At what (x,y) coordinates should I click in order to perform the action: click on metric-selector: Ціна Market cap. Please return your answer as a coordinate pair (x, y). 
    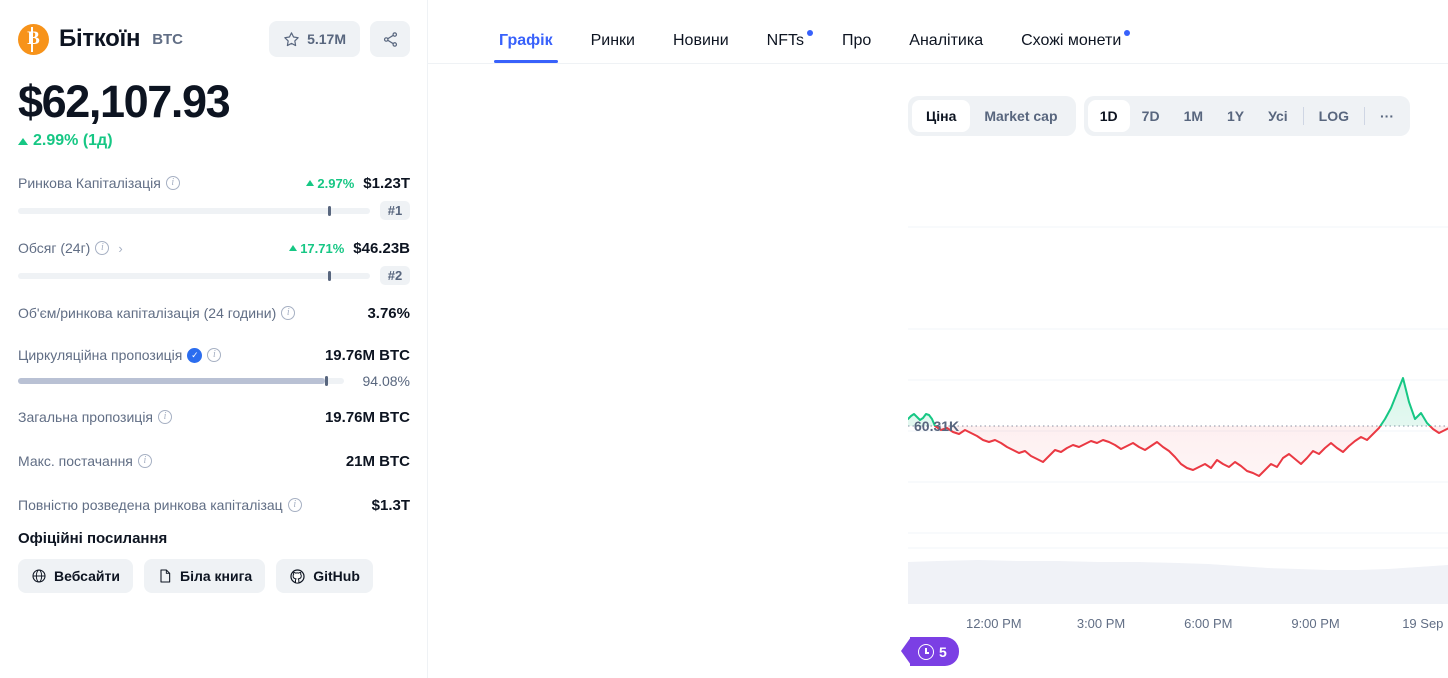
    Looking at the image, I should click on (992, 116).